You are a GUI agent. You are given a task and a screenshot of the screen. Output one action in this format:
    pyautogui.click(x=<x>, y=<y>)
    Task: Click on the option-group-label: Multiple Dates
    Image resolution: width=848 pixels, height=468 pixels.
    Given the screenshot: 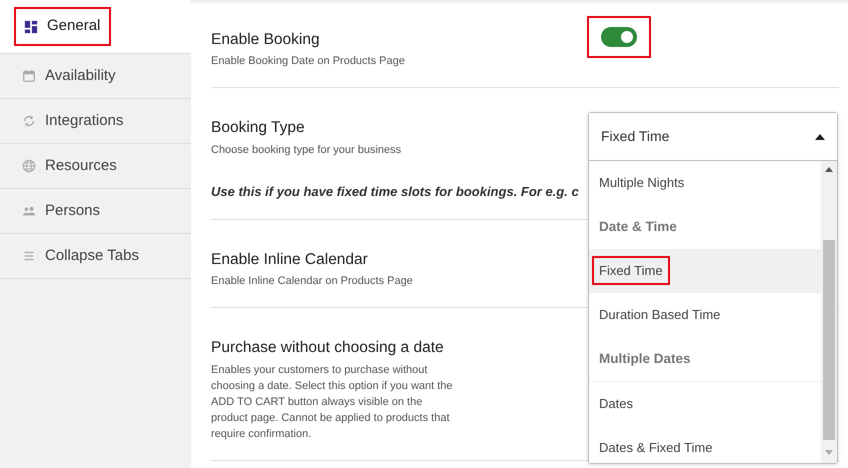 What is the action you would take?
    pyautogui.click(x=645, y=359)
    